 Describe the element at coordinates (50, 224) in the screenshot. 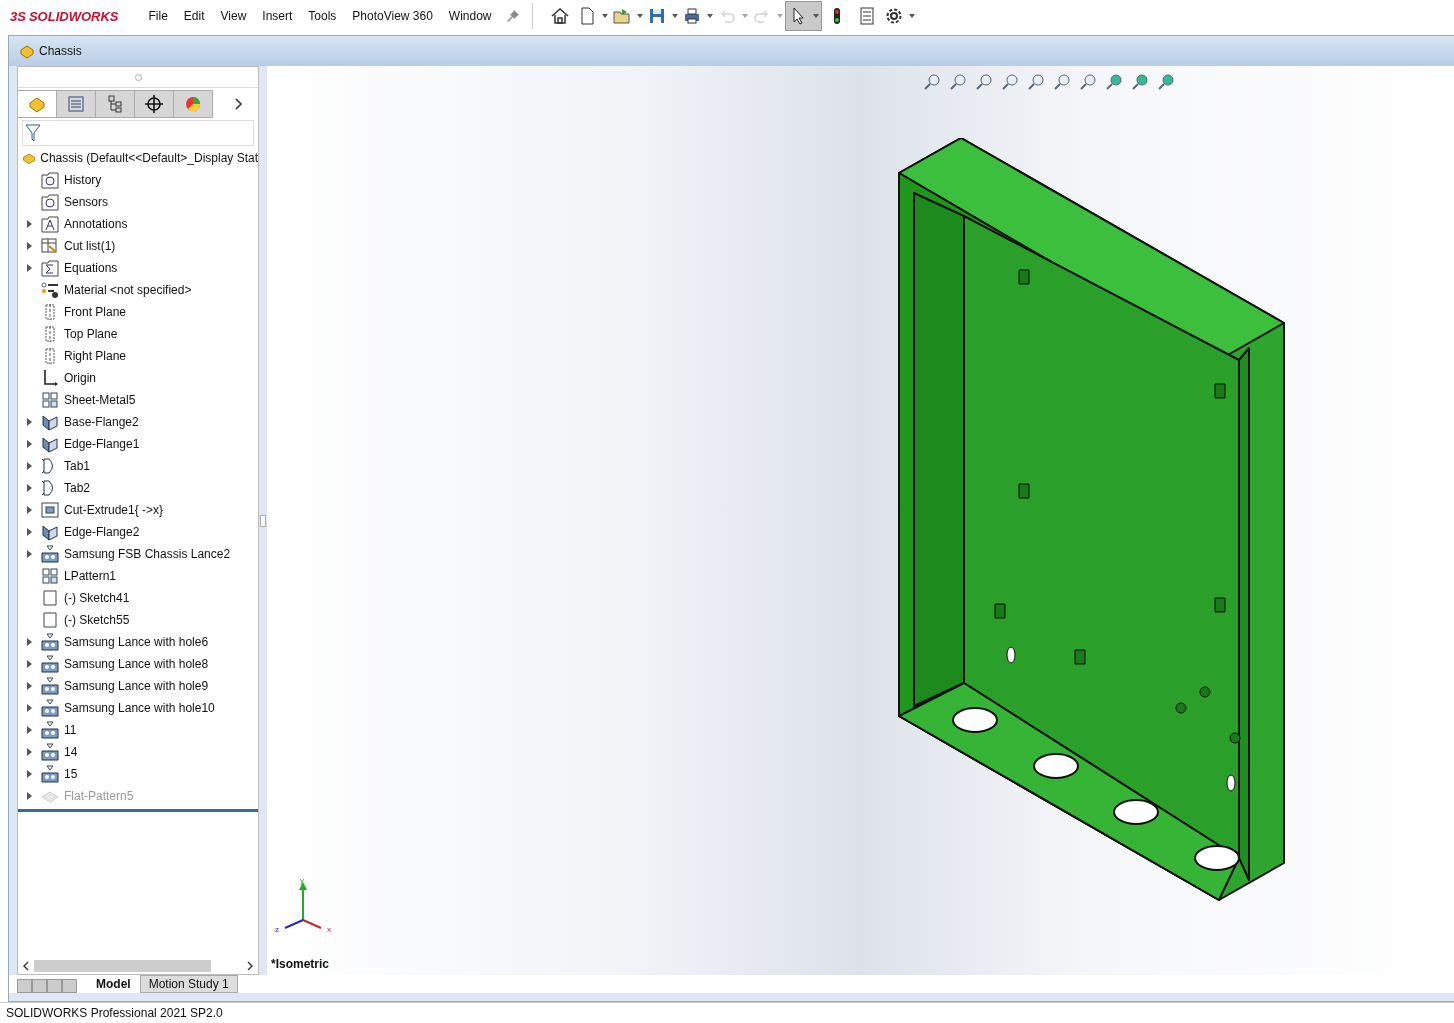

I see `annotations-feature-icon` at that location.